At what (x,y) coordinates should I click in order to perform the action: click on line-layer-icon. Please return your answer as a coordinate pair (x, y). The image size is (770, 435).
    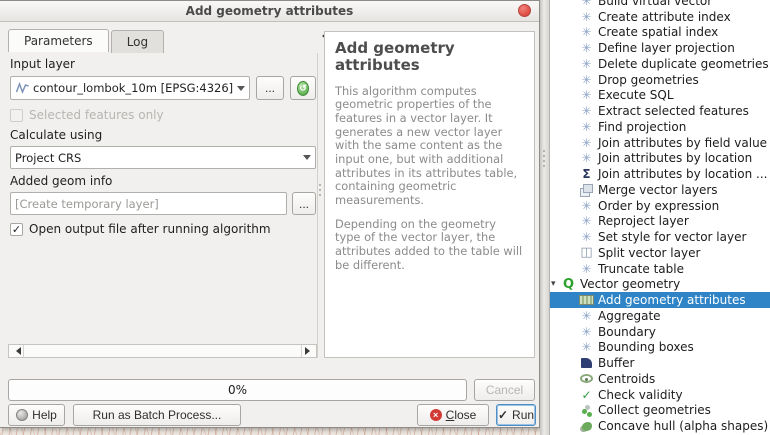
    Looking at the image, I should click on (22, 88).